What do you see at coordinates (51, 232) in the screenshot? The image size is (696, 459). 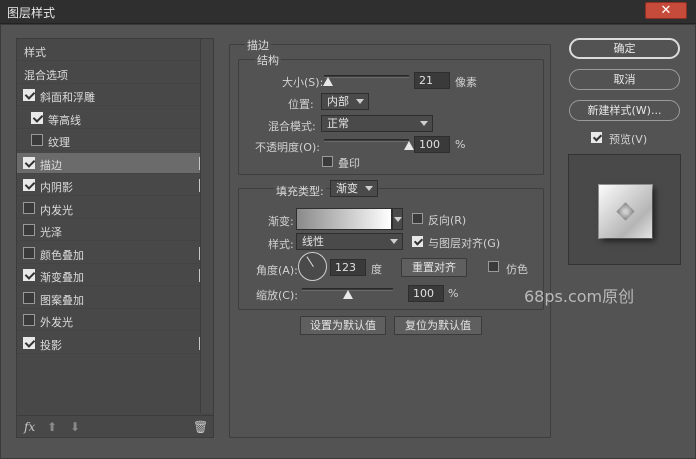 I see `style-item-label: 光泽` at bounding box center [51, 232].